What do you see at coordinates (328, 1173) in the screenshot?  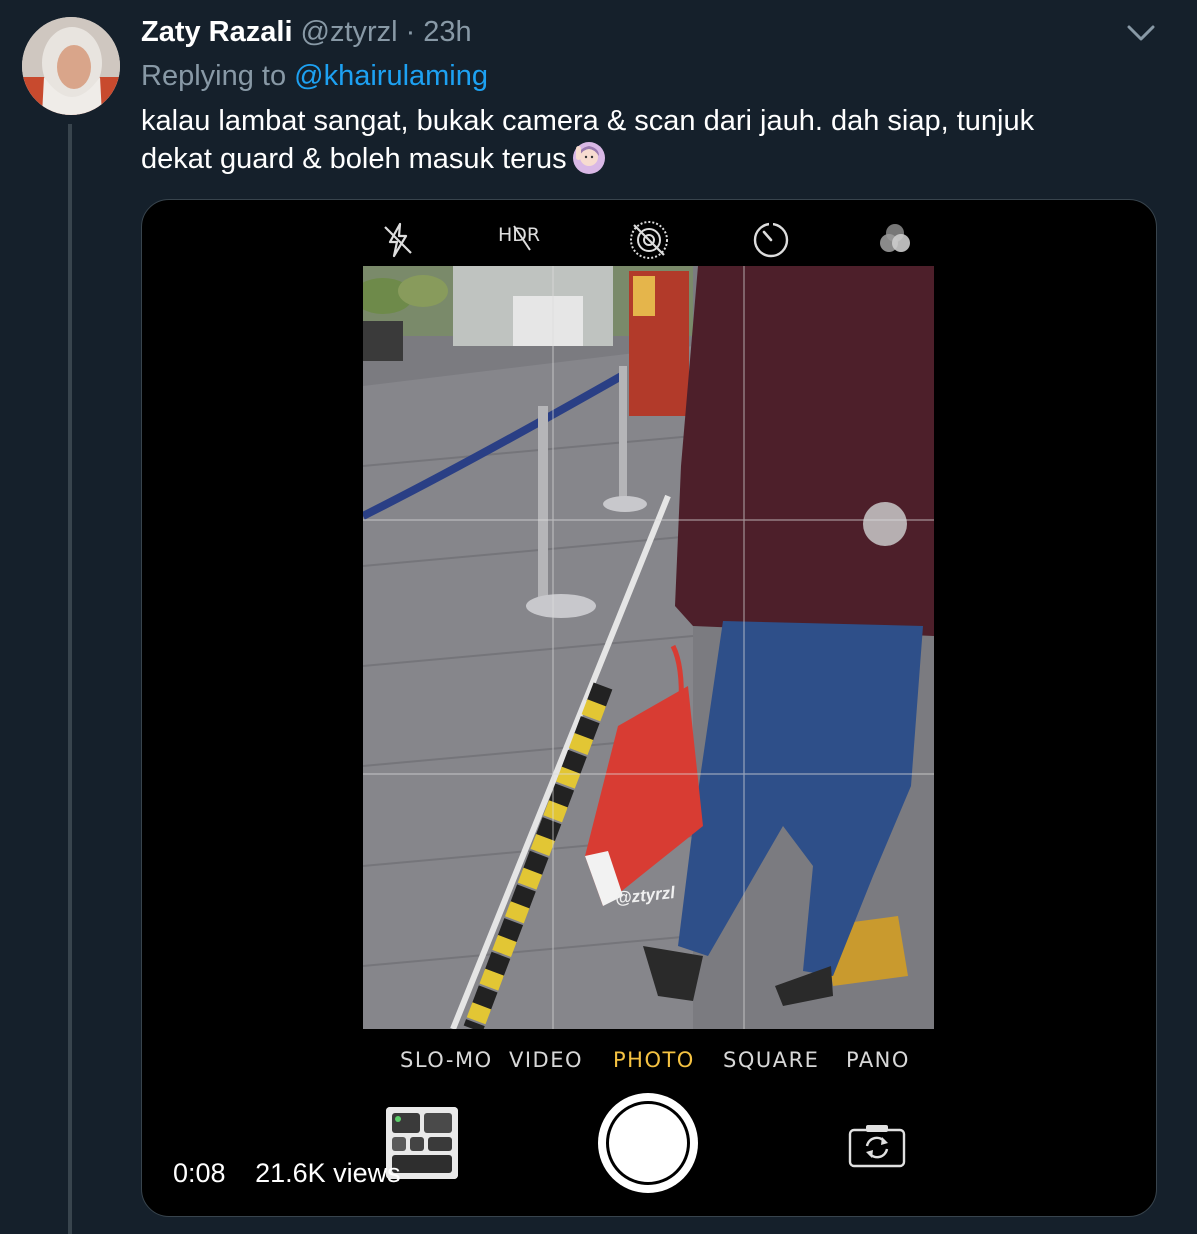 I see `video-view-count: 21.6K views` at bounding box center [328, 1173].